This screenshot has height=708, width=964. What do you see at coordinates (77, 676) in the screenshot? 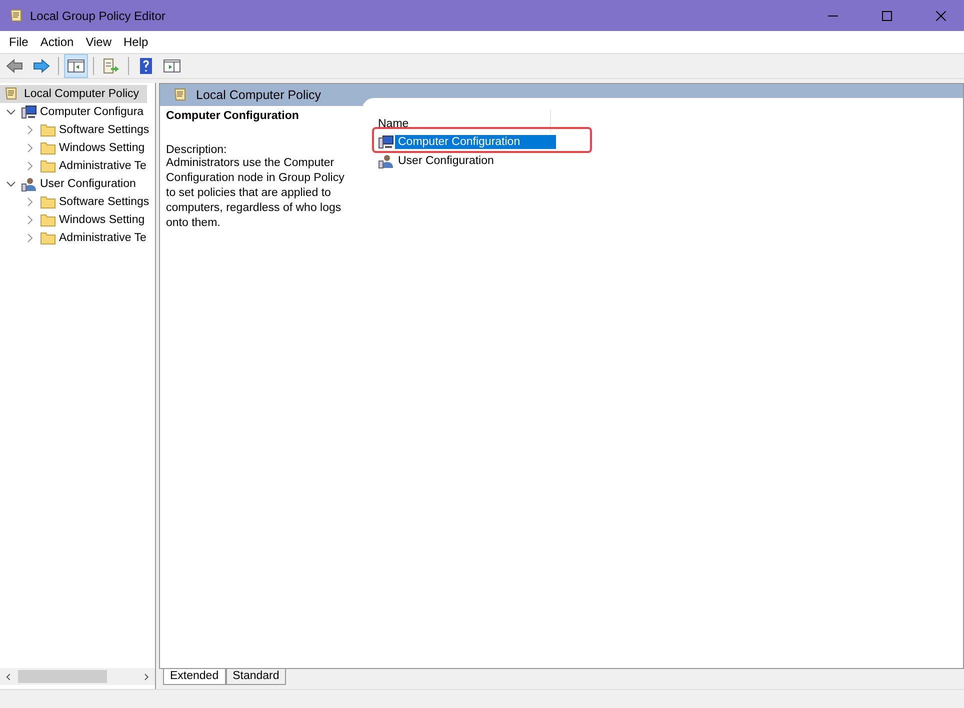
I see `horizontal-scrollbar` at bounding box center [77, 676].